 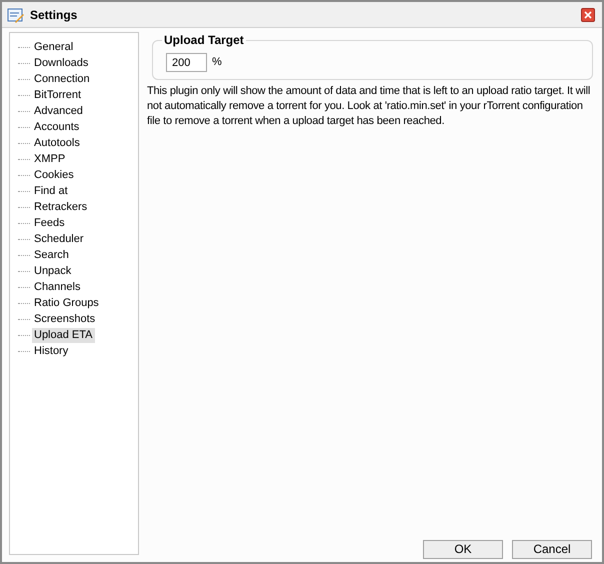 I want to click on group-legend: Upload Target, so click(x=204, y=40).